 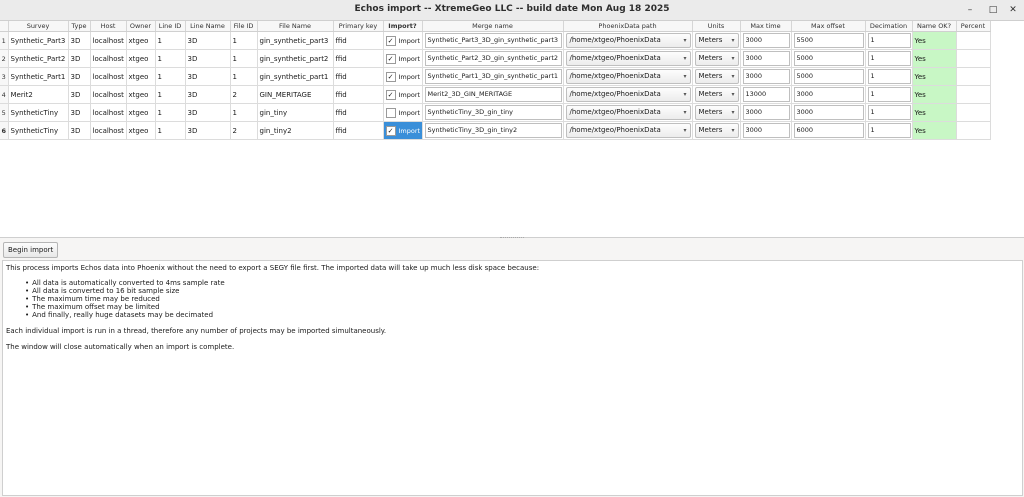 I want to click on column-header: File ID, so click(x=244, y=26).